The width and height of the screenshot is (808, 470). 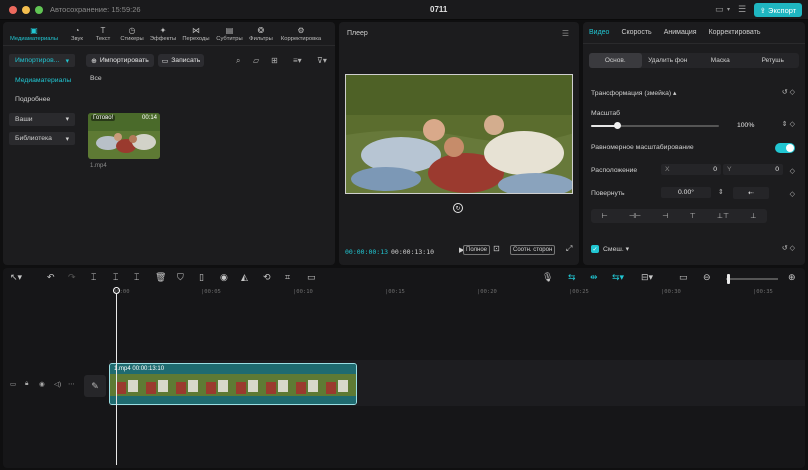 I want to click on play-reverse-icon: ◉, so click(x=224, y=277).